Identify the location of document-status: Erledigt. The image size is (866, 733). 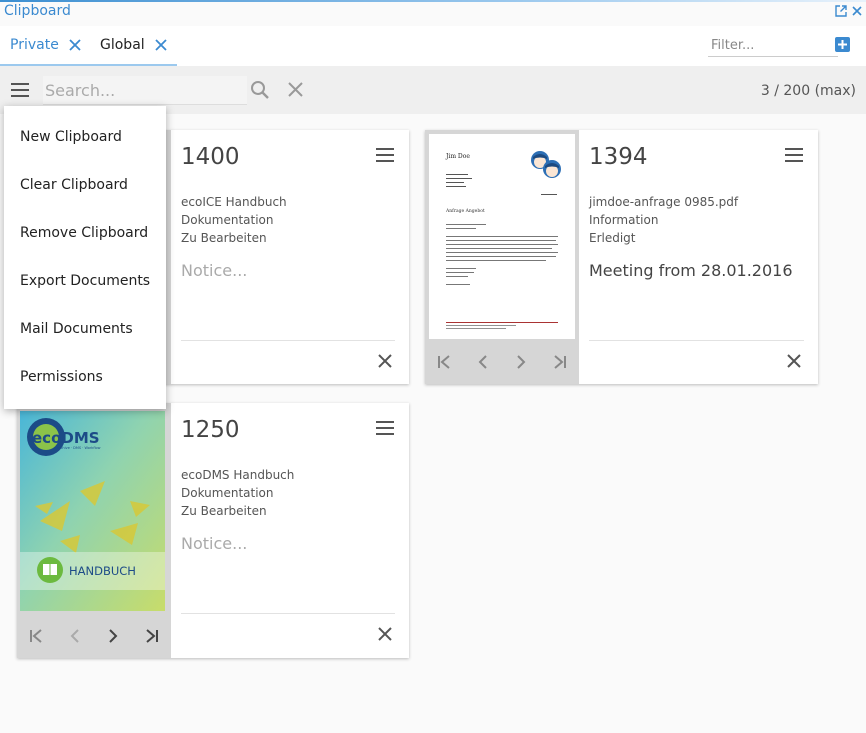
(612, 238).